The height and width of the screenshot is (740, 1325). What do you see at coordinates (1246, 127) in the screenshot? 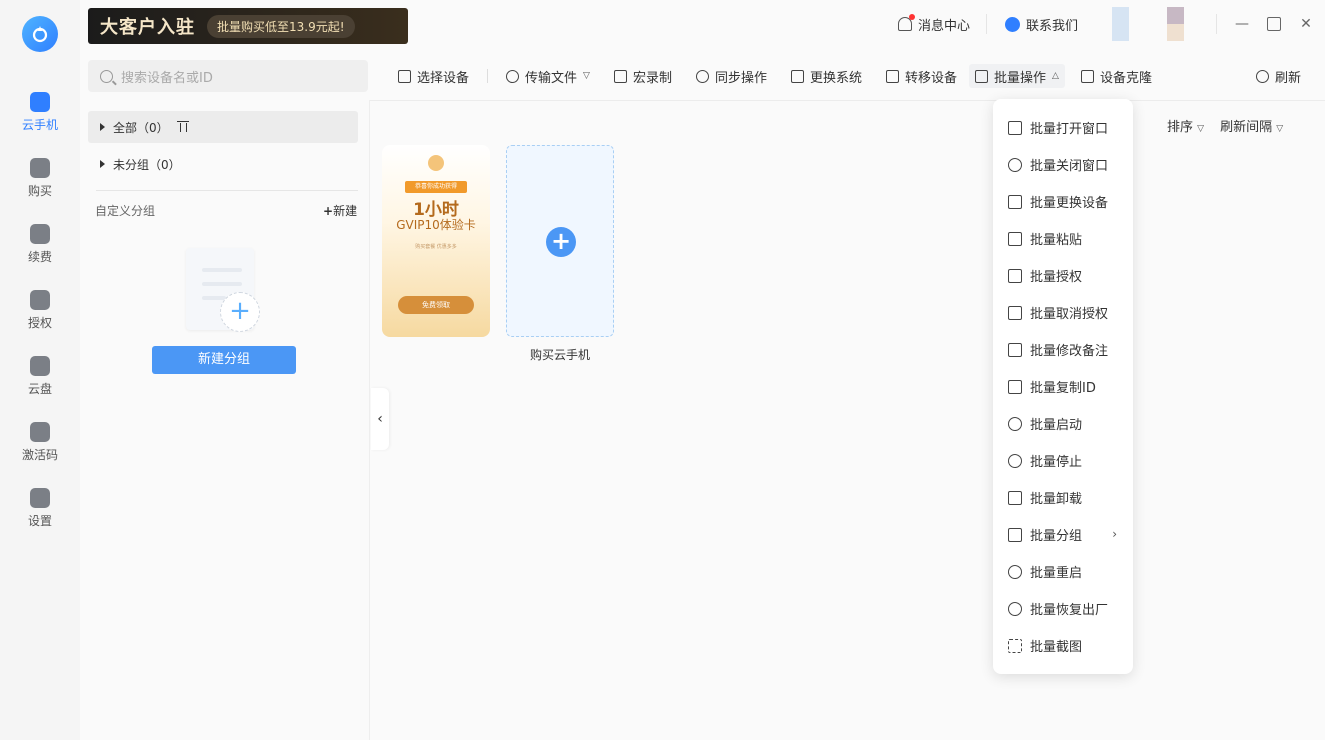
I see `refresh-interval-label: 刷新间隔` at bounding box center [1246, 127].